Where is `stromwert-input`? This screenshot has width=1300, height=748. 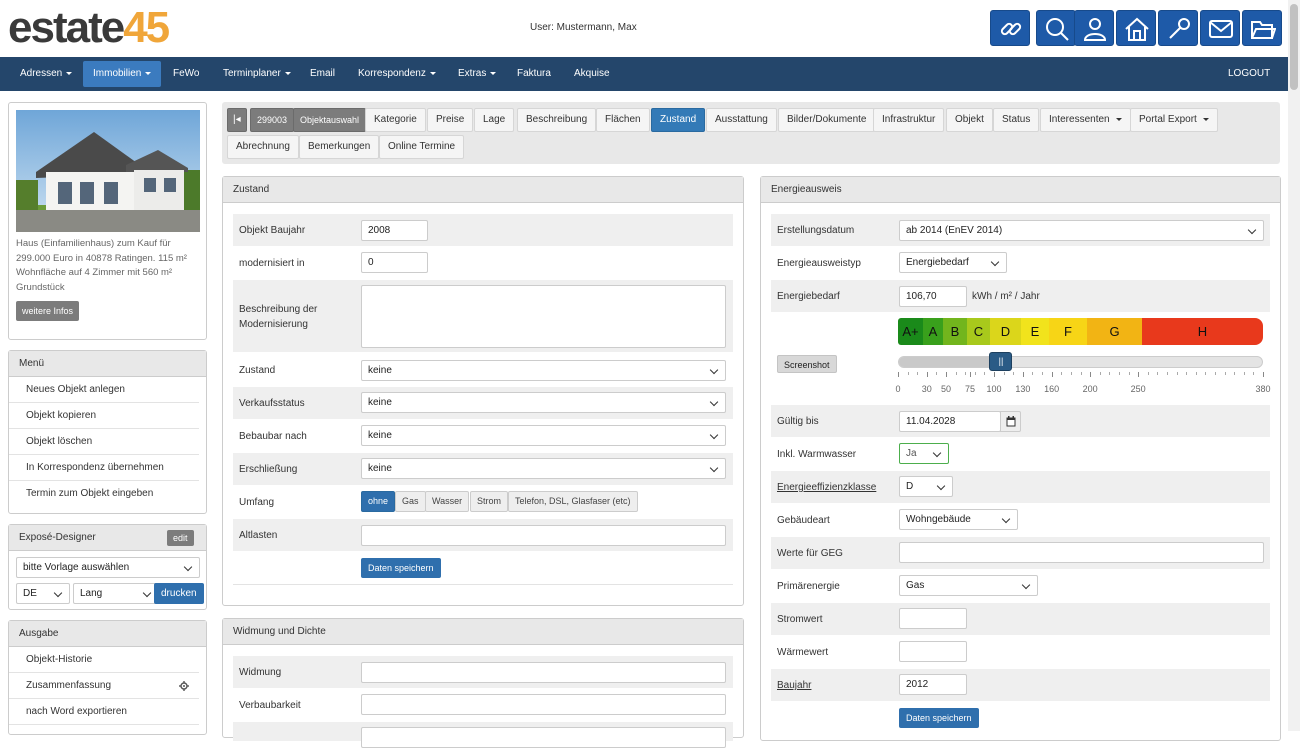 stromwert-input is located at coordinates (933, 618).